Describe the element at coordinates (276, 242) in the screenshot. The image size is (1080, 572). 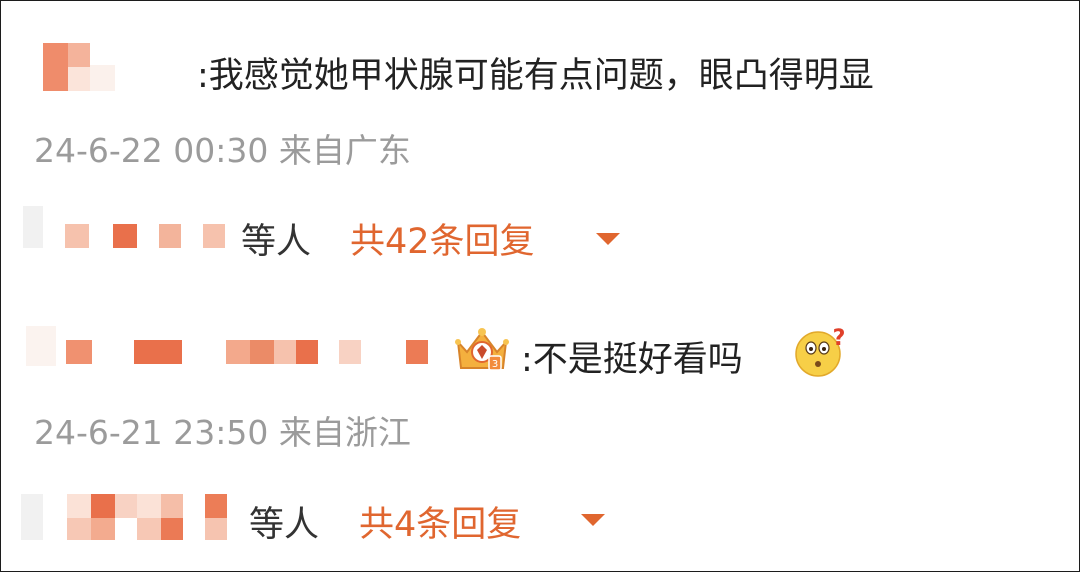
I see `reply-authors-suffix-1: 等人` at that location.